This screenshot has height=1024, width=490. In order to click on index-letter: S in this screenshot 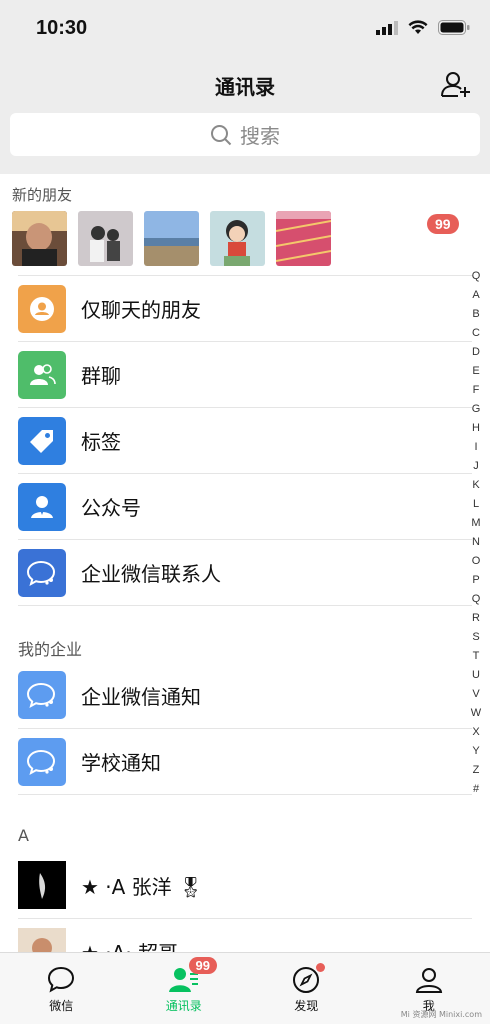, I will do `click(475, 637)`.